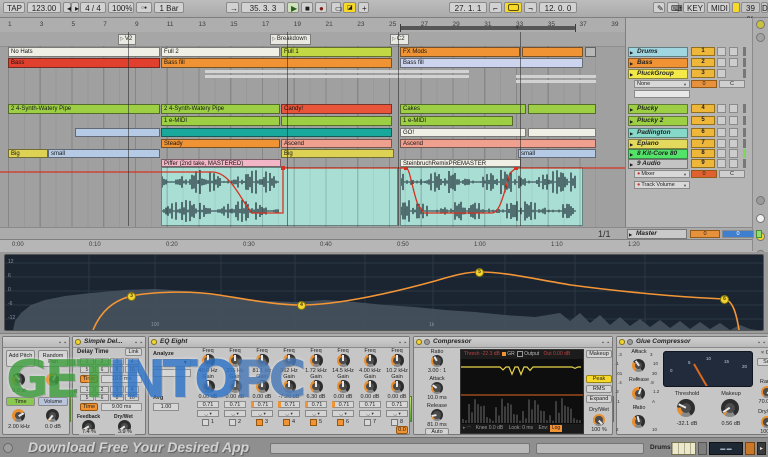  I want to click on soft-clip-button: Soft, so click(762, 362).